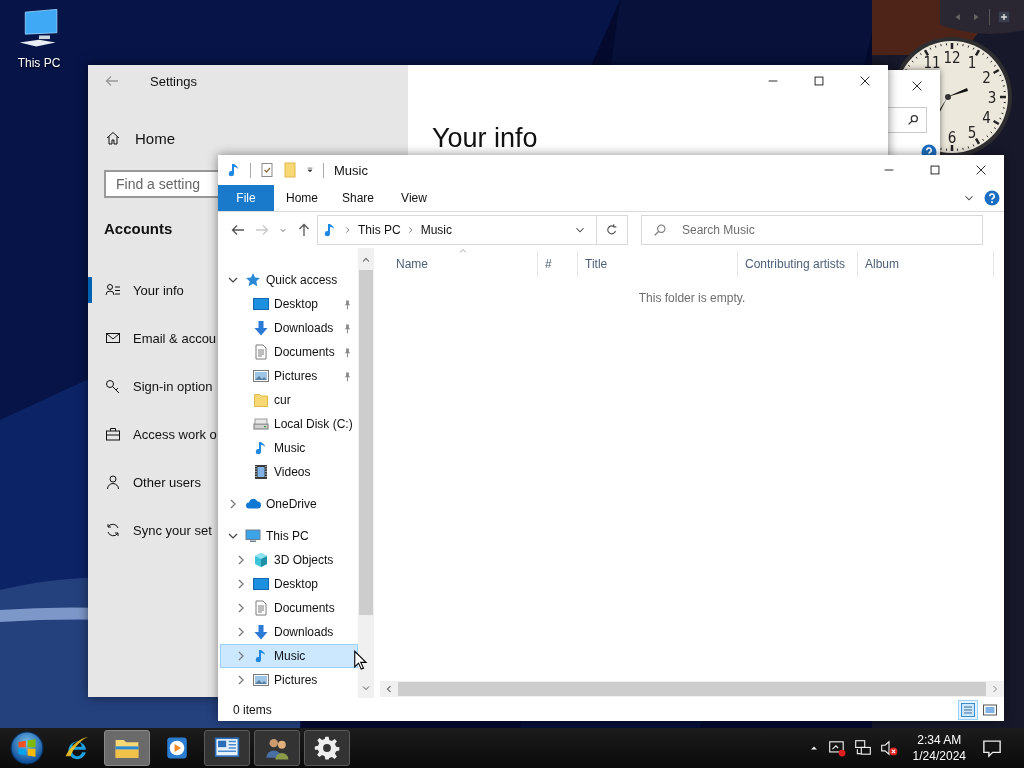 This screenshot has height=768, width=1024. Describe the element at coordinates (558, 264) in the screenshot. I see `column-header: #` at that location.